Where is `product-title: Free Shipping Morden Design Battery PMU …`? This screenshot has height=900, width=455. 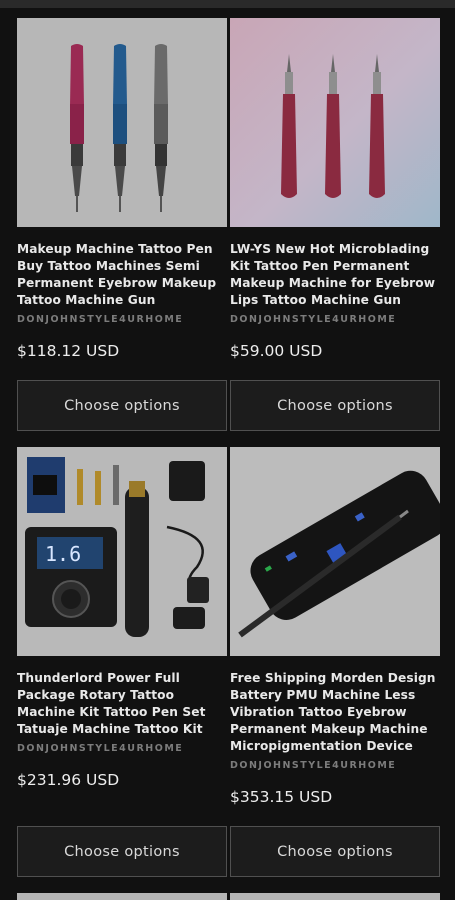
product-title: Free Shipping Morden Design Battery PMU … is located at coordinates (335, 712).